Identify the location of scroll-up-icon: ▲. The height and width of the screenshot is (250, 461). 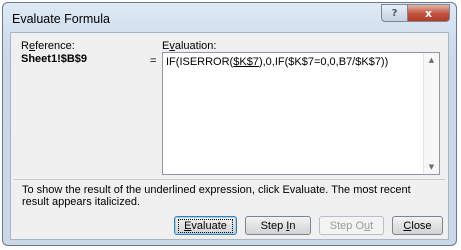
(431, 60).